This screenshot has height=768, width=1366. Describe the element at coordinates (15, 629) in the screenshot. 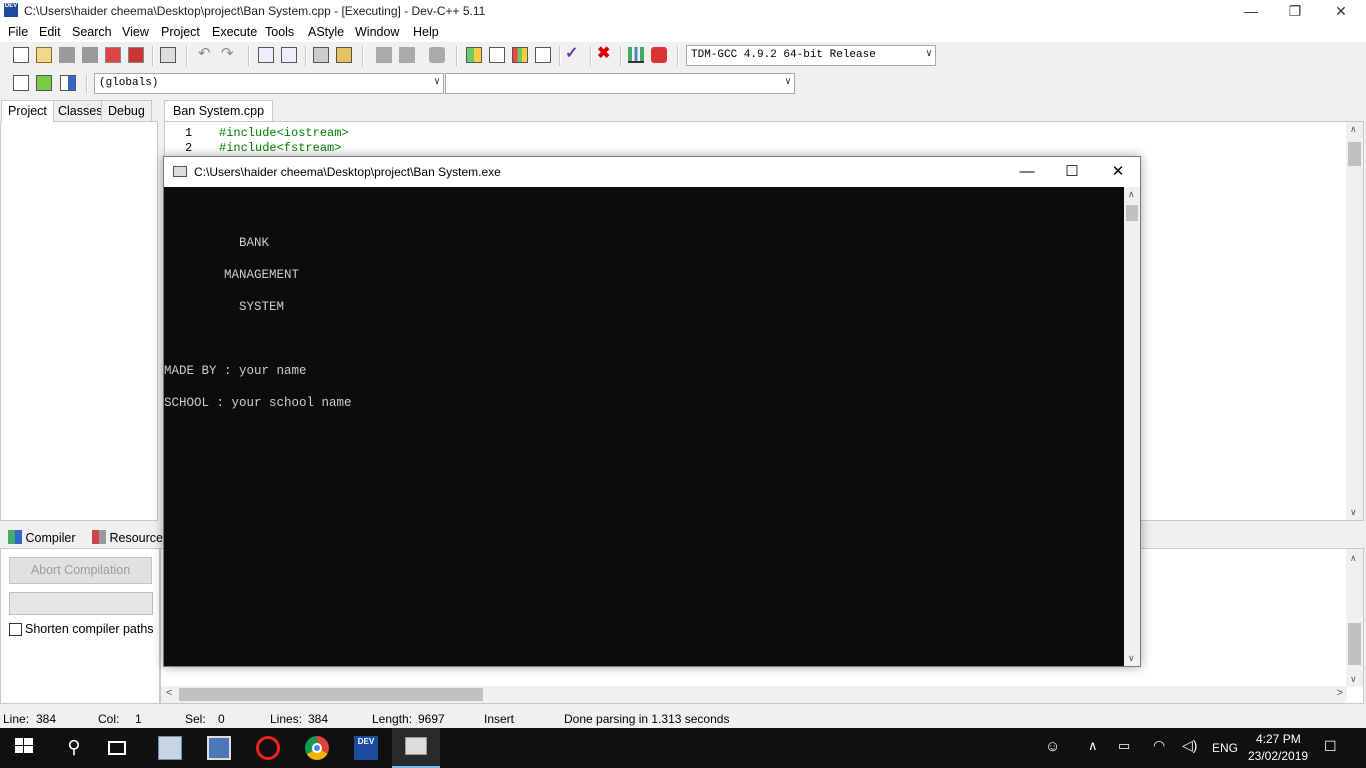

I see `shorten-paths-checkbox` at that location.